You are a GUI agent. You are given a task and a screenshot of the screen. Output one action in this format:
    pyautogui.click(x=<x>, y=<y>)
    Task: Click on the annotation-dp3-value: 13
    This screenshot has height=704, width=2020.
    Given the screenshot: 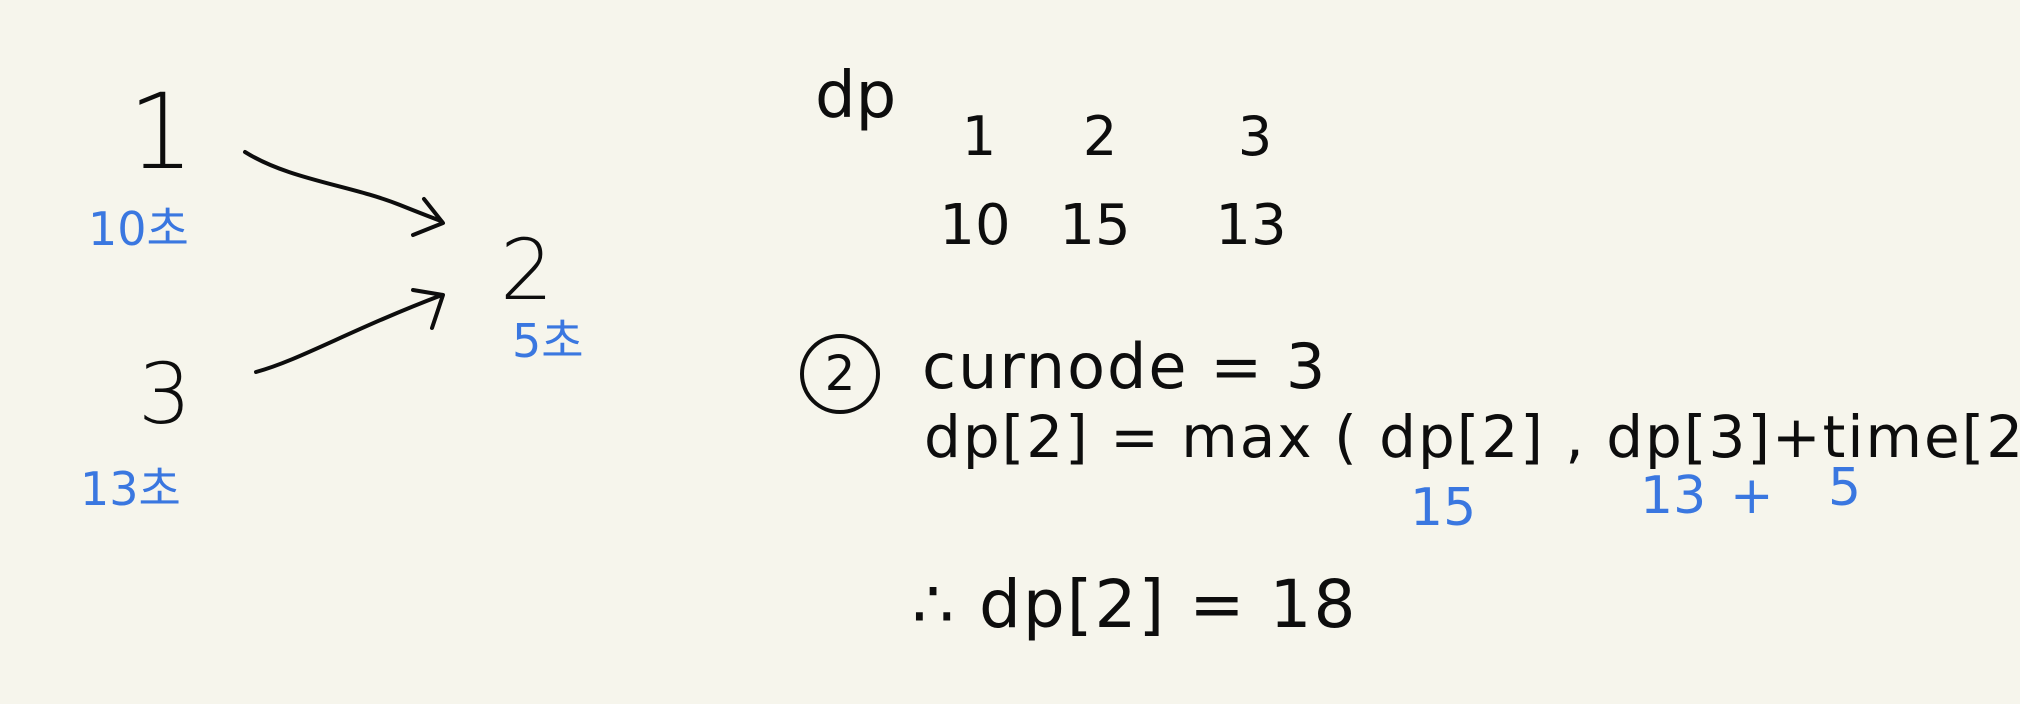 What is the action you would take?
    pyautogui.click(x=1673, y=496)
    